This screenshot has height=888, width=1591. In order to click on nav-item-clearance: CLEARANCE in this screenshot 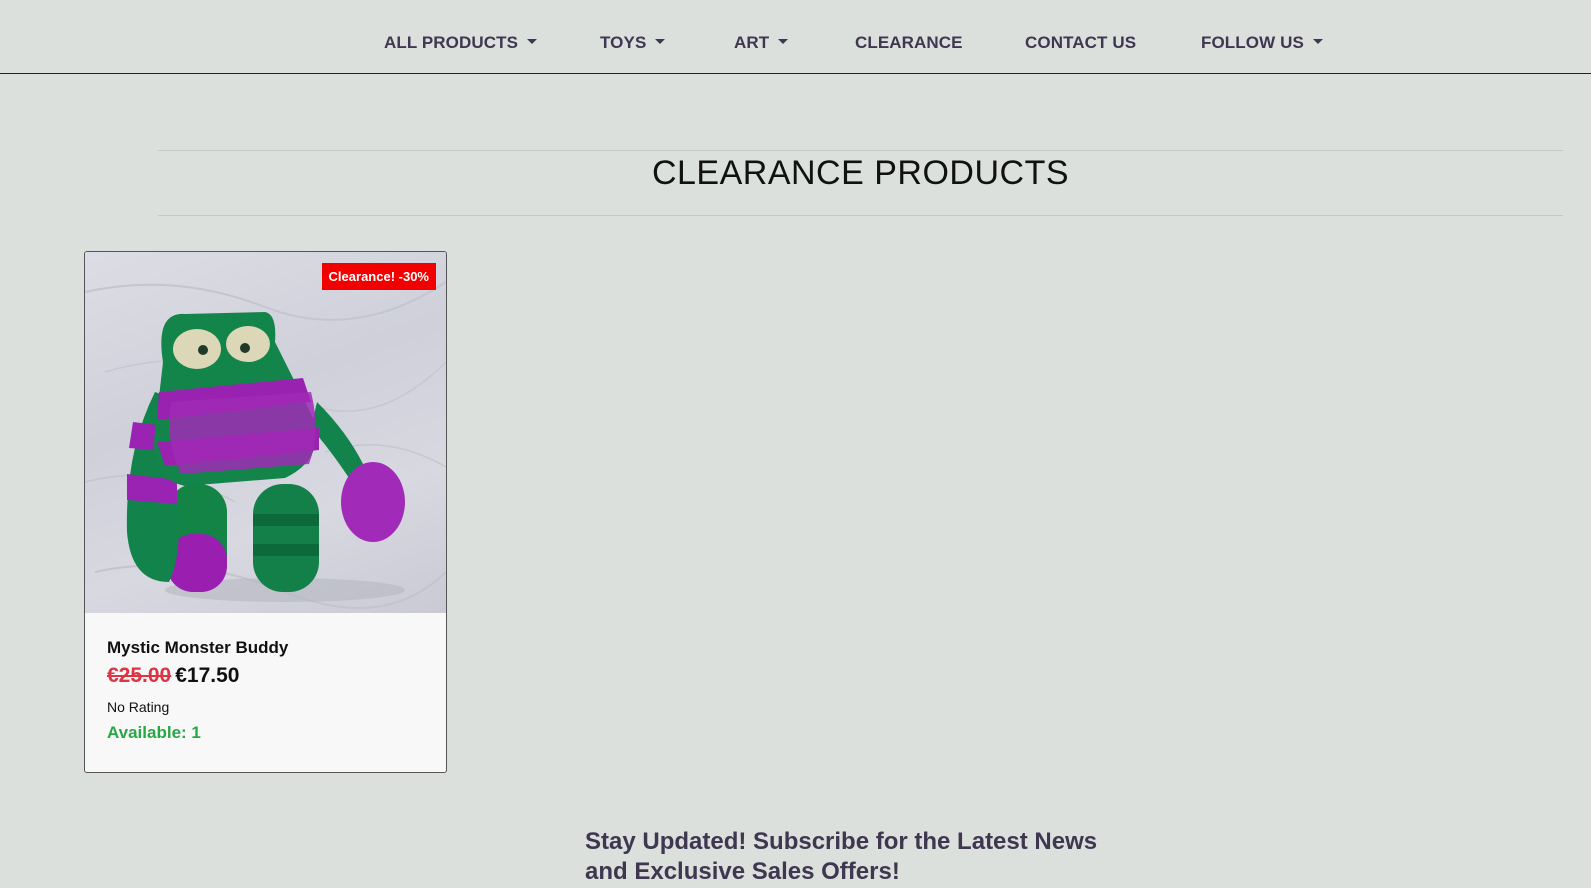, I will do `click(909, 43)`.